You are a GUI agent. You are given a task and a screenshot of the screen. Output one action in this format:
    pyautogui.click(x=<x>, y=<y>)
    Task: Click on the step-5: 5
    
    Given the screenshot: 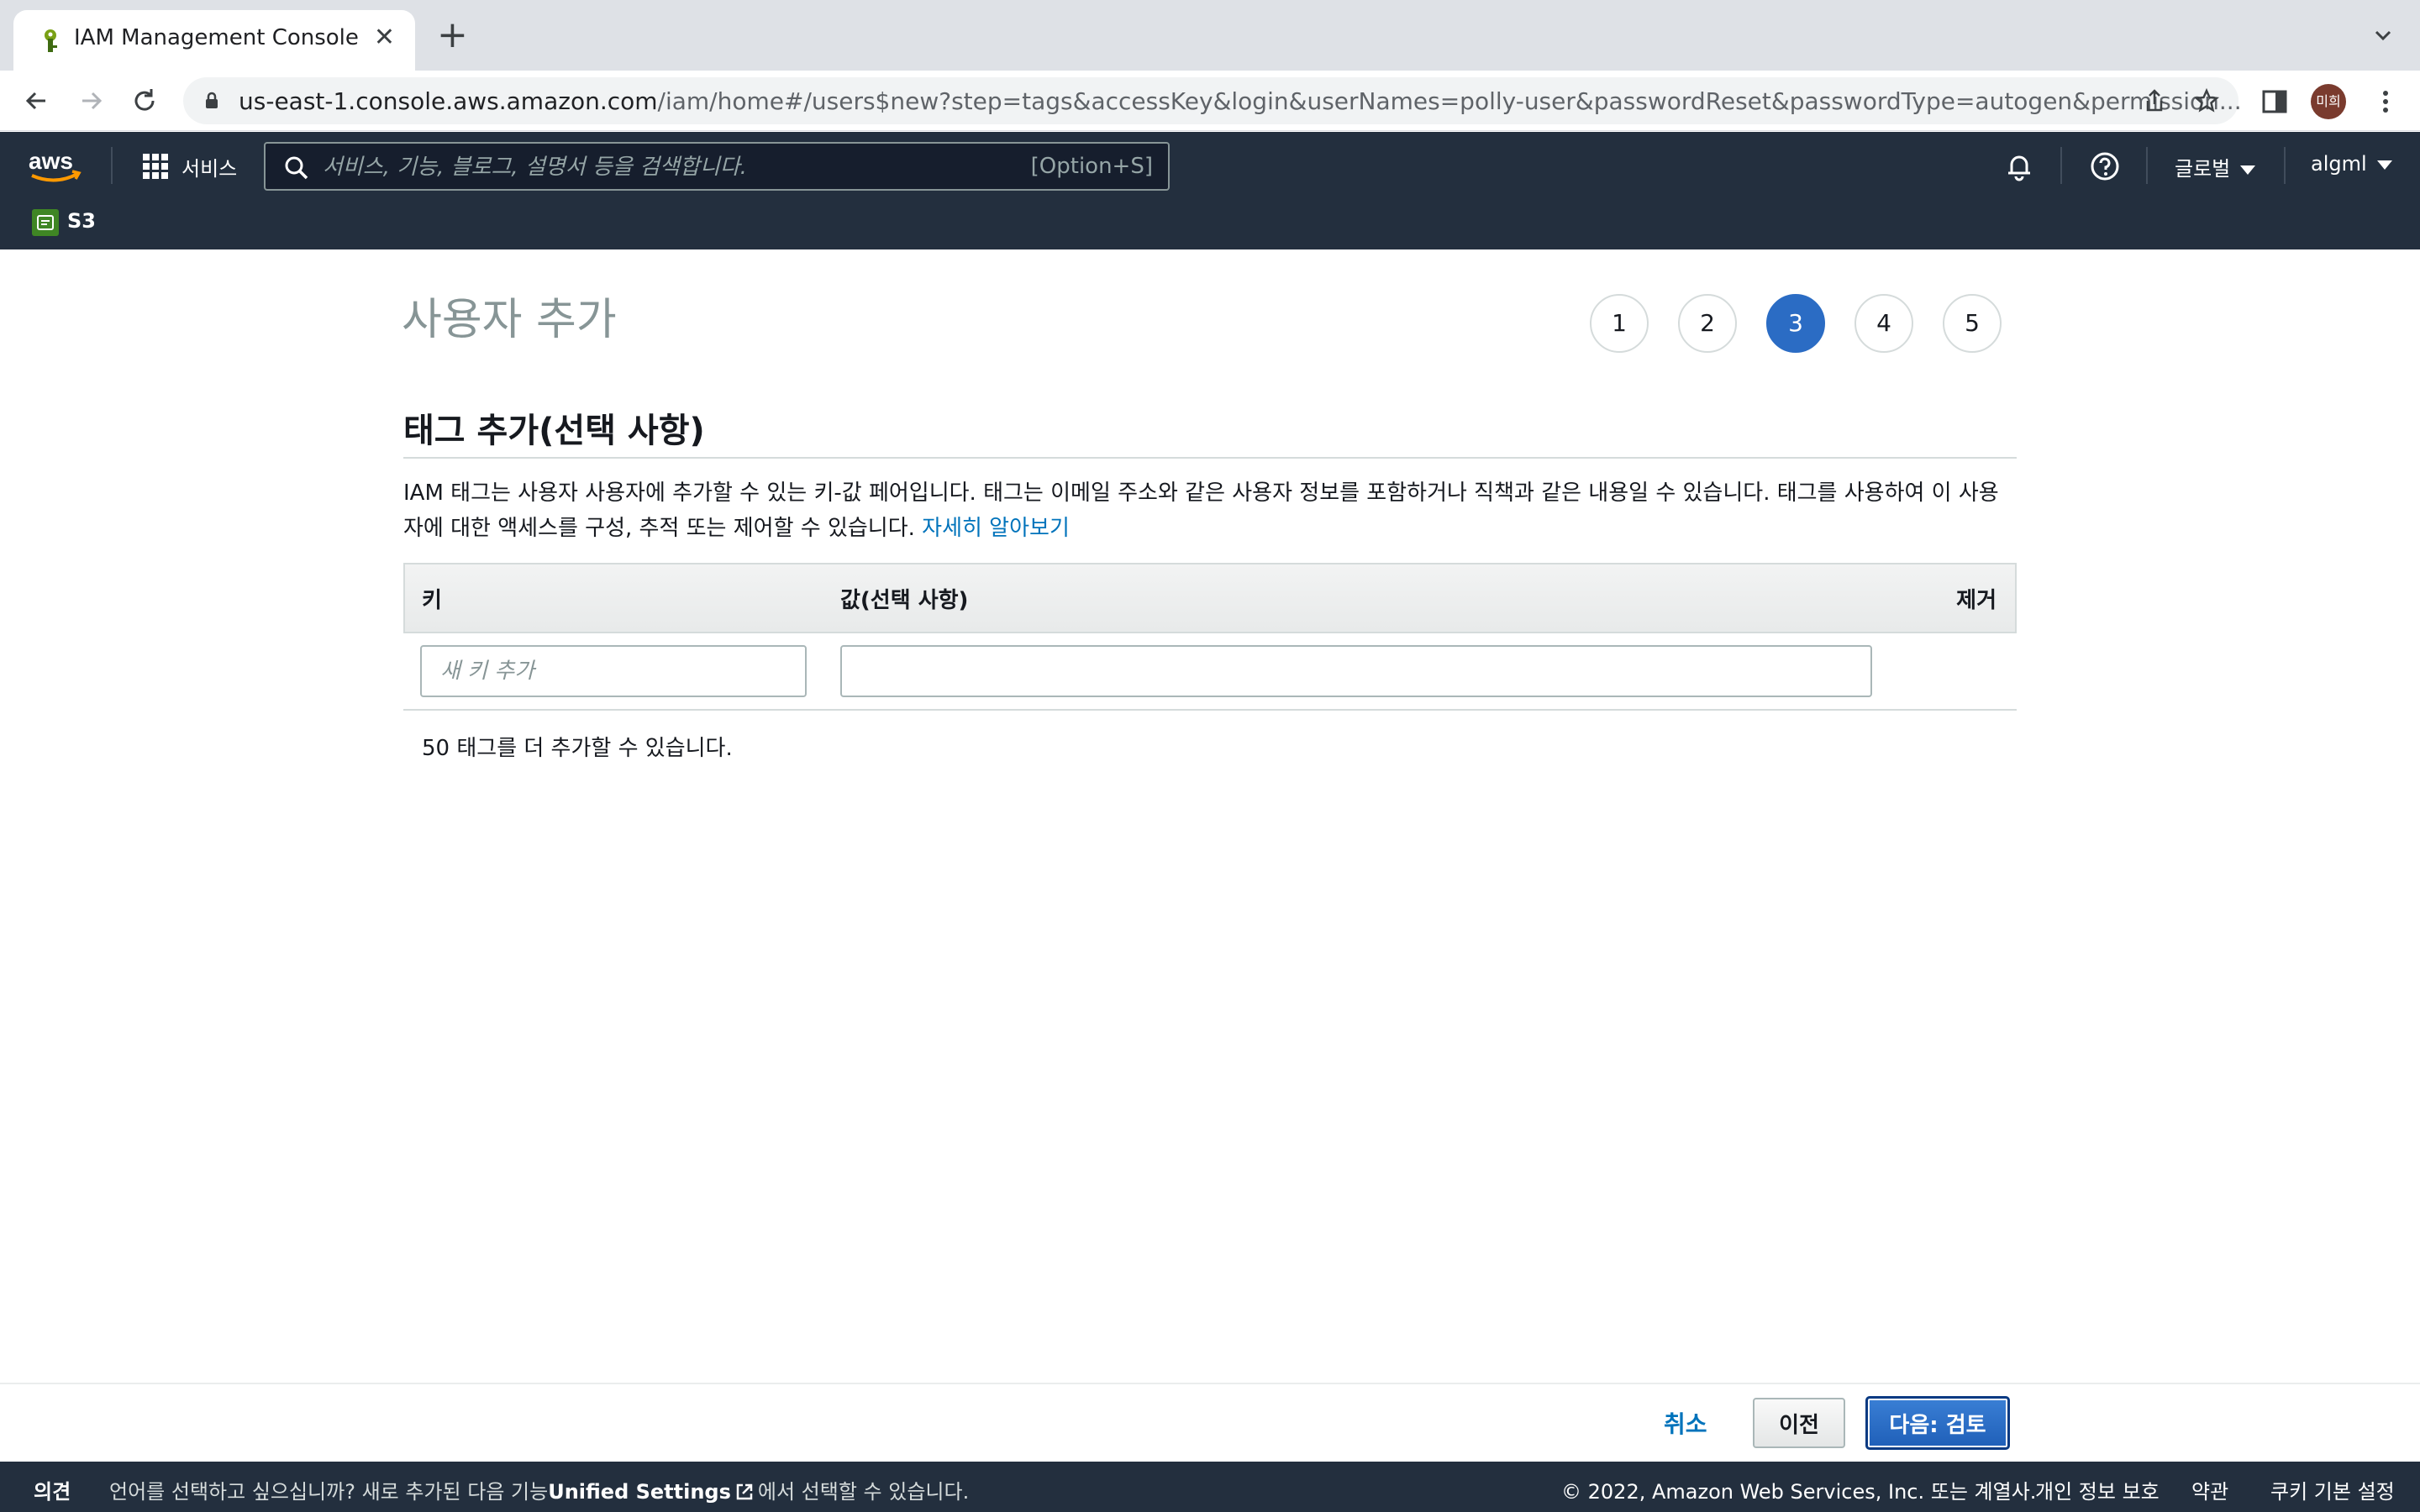 What is the action you would take?
    pyautogui.click(x=1973, y=323)
    